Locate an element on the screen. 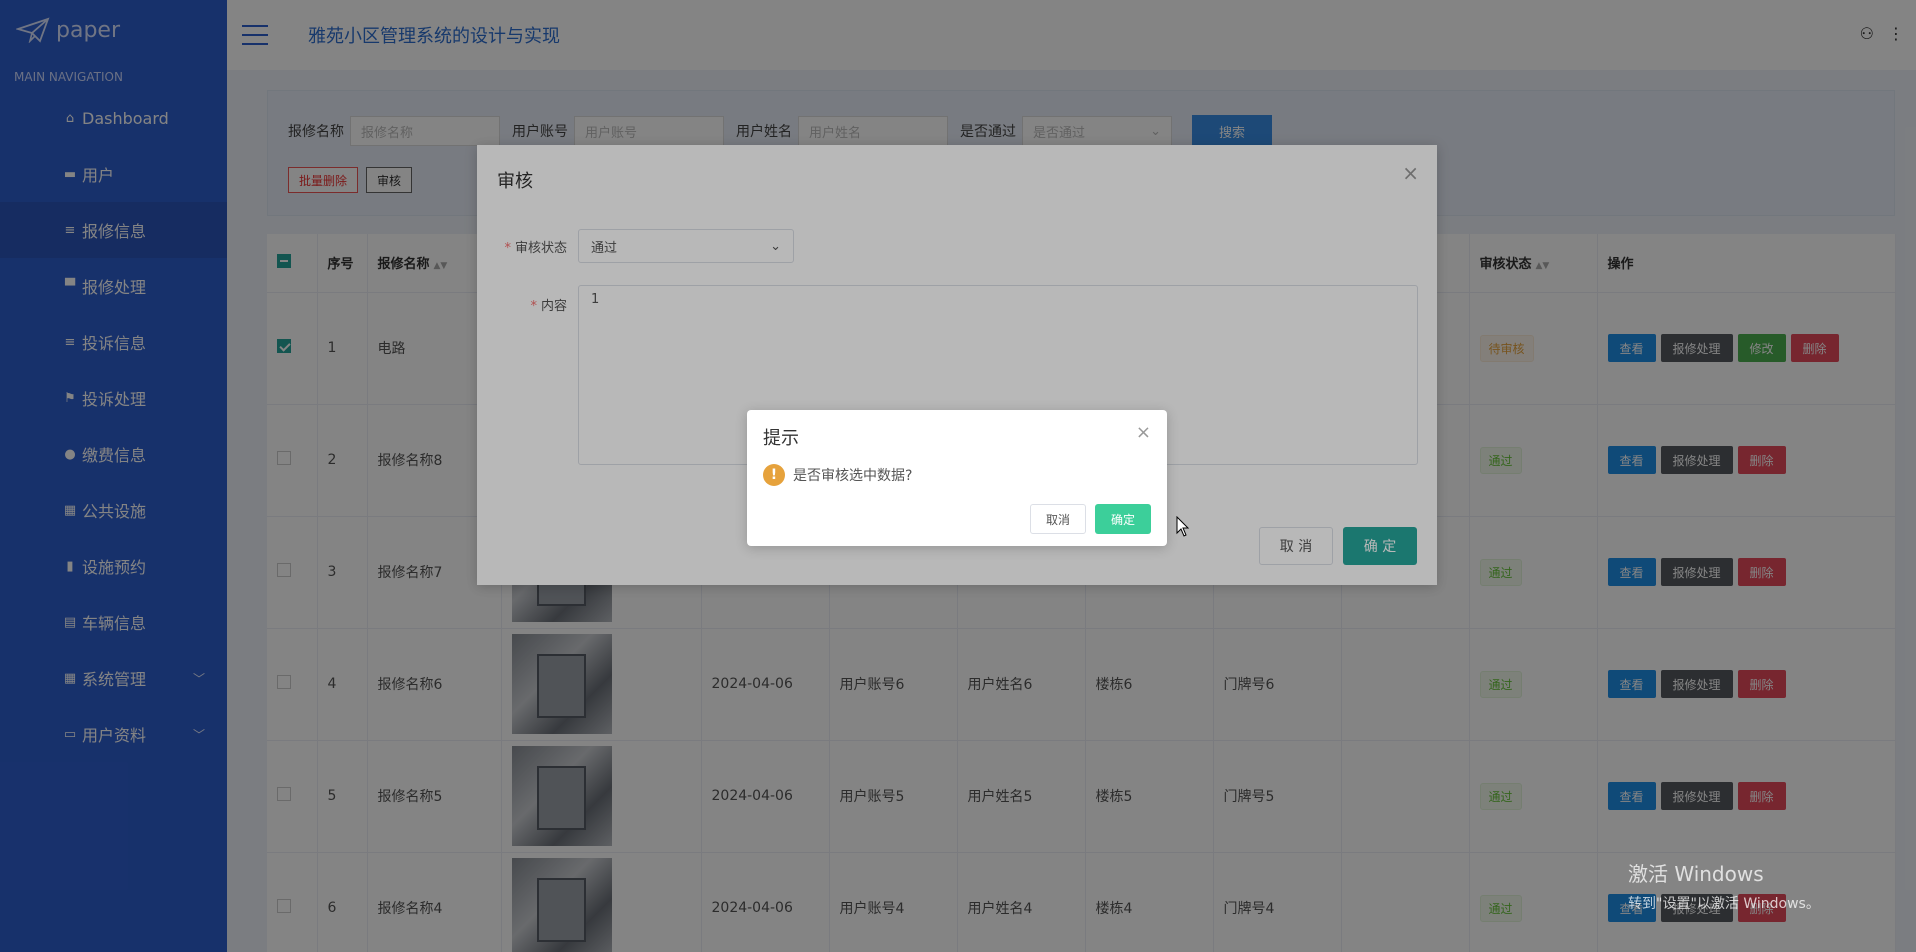  confirm-ok-button: 确定 is located at coordinates (1123, 519).